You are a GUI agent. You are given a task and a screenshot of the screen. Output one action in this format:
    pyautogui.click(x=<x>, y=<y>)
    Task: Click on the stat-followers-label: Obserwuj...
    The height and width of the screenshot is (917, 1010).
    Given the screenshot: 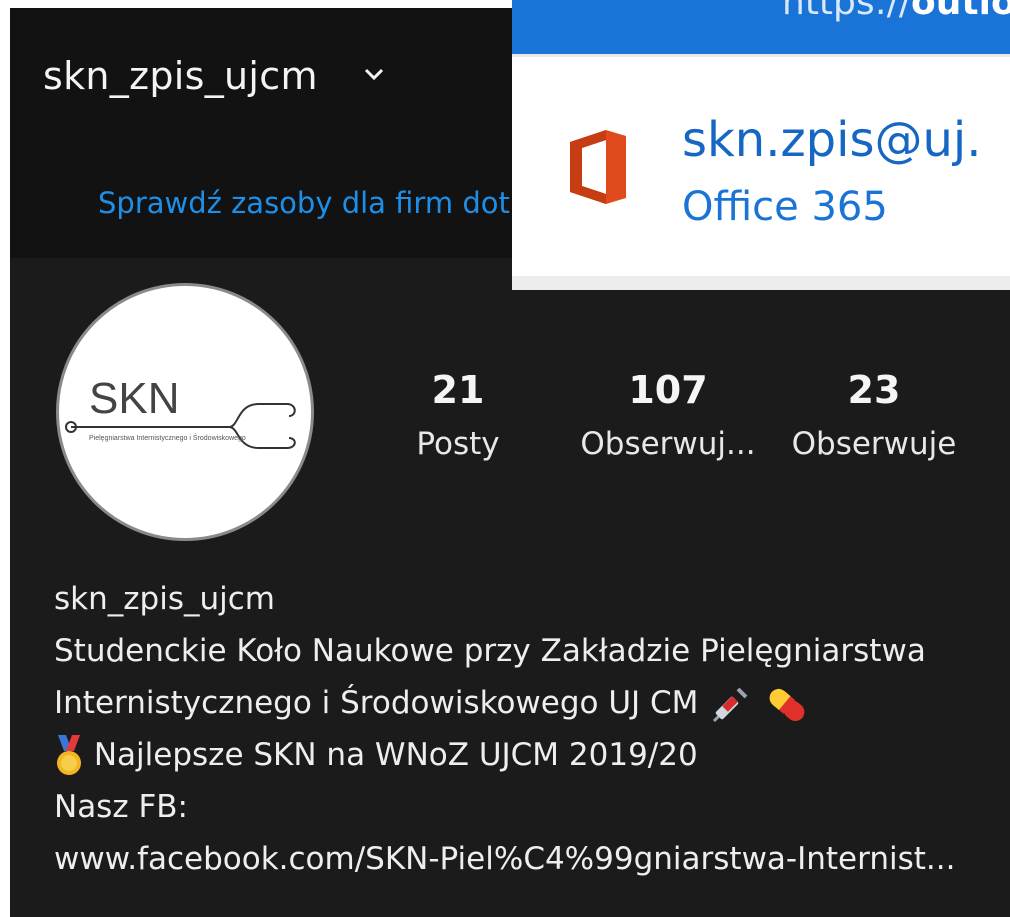 What is the action you would take?
    pyautogui.click(x=668, y=444)
    